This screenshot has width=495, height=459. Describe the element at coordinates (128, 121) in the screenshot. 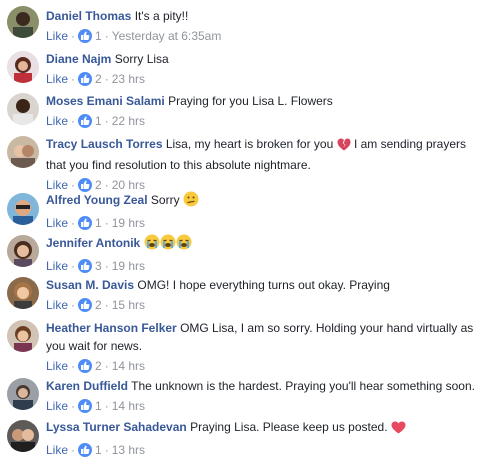

I see `timestamp: 22 hrs` at that location.